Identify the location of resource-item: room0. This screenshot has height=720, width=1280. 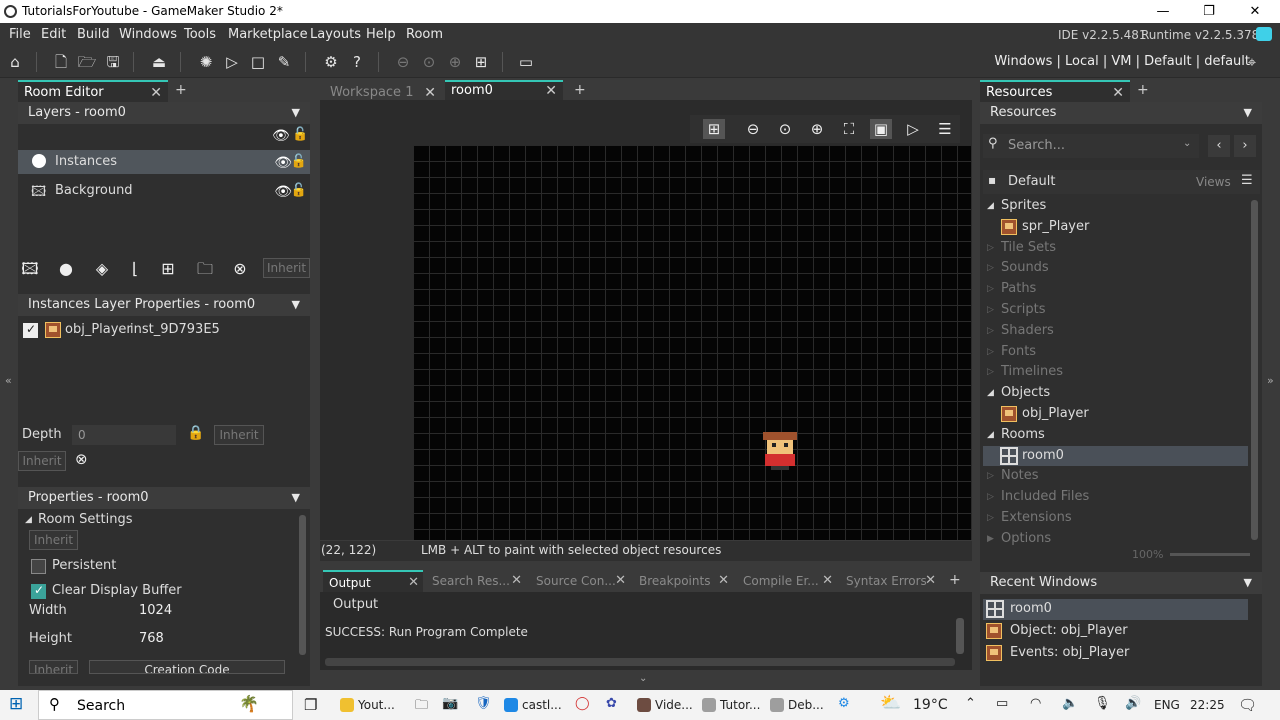
(1115, 456).